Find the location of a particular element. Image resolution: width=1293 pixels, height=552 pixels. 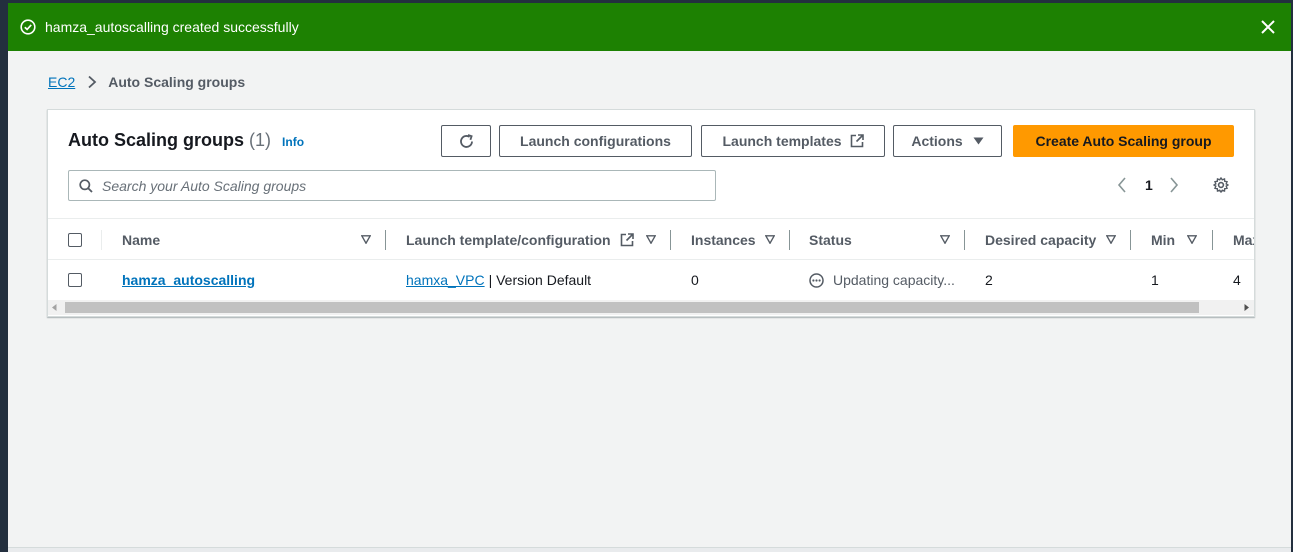

close-icon is located at coordinates (1268, 27).